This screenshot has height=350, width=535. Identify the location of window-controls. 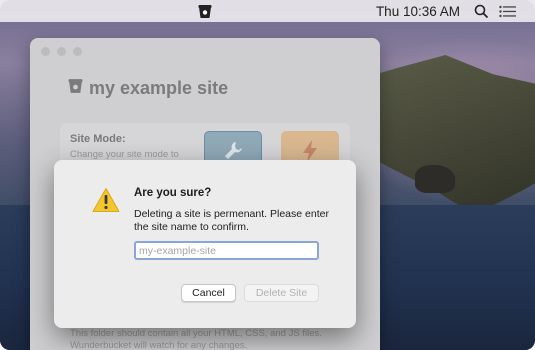
(61, 51).